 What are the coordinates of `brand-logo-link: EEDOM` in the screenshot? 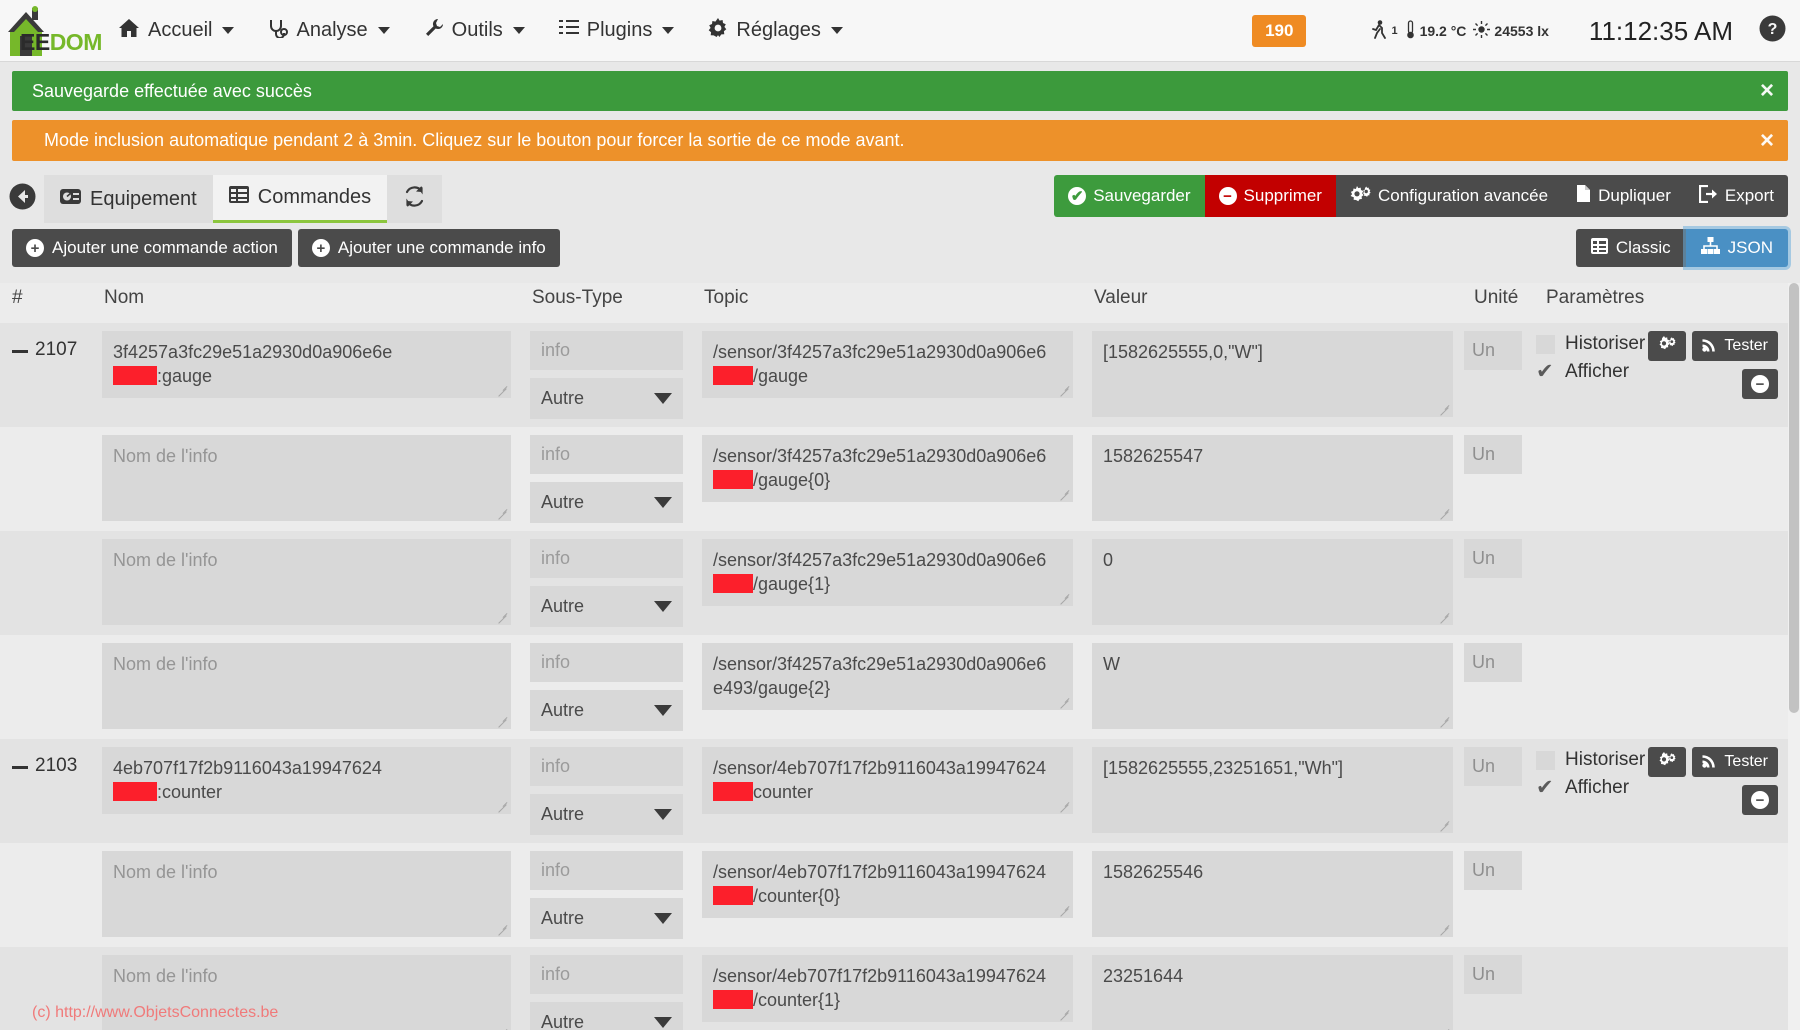 It's located at (51, 31).